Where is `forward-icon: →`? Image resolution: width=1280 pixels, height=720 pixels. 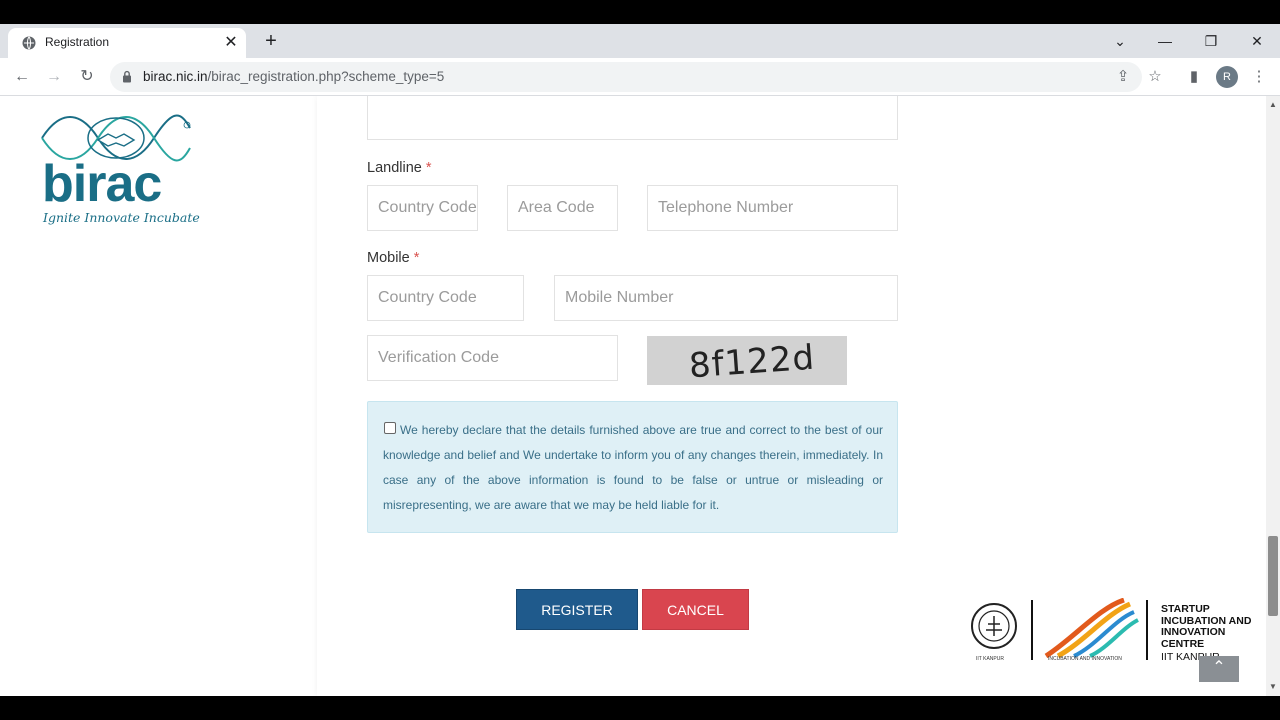 forward-icon: → is located at coordinates (54, 77).